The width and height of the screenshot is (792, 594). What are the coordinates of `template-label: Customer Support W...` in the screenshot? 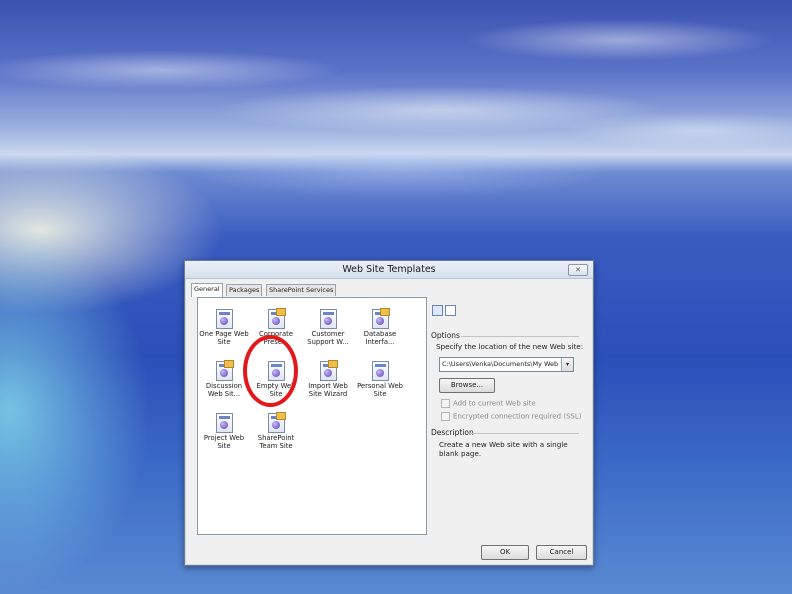 It's located at (328, 338).